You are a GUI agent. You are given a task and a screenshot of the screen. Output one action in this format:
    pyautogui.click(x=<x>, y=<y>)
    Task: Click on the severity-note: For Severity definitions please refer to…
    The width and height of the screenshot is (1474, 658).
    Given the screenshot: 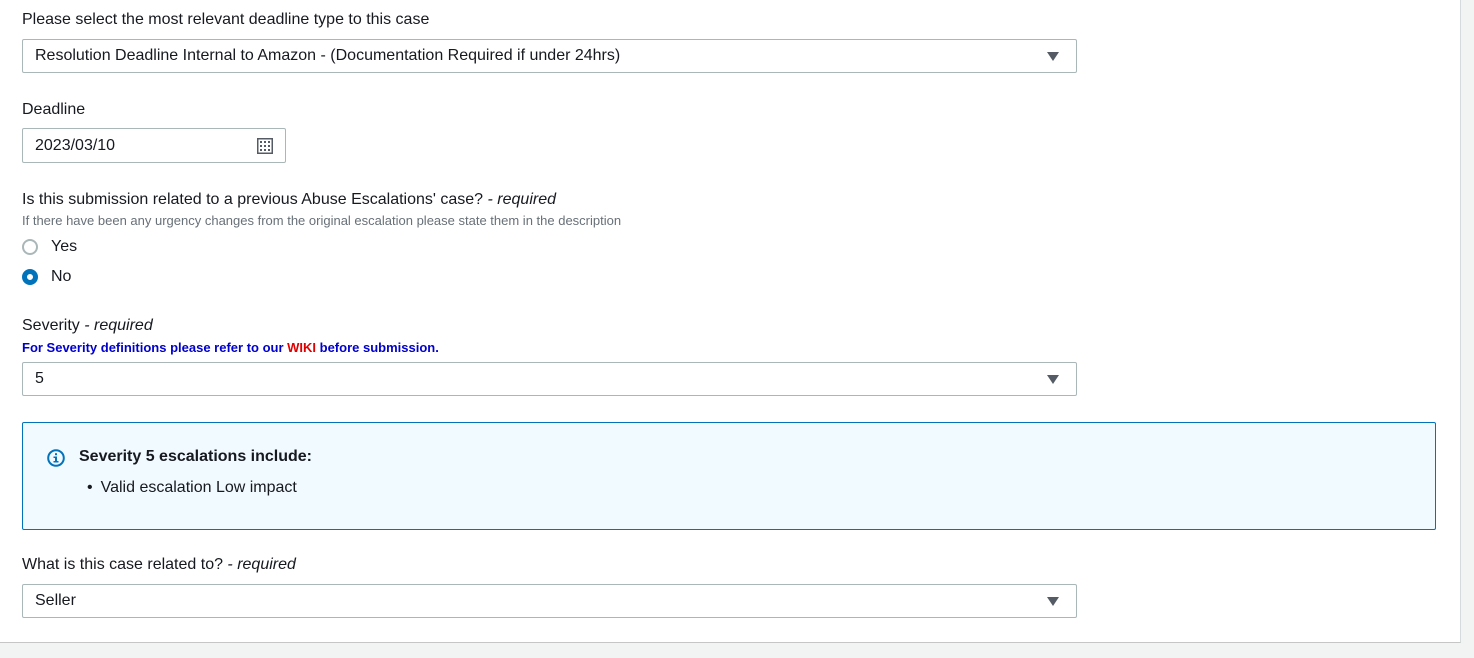 What is the action you would take?
    pyautogui.click(x=230, y=347)
    